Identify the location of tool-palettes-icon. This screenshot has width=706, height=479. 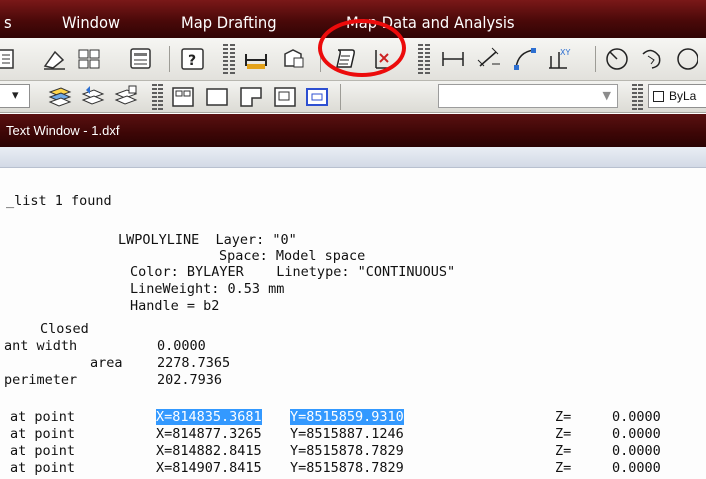
(141, 59).